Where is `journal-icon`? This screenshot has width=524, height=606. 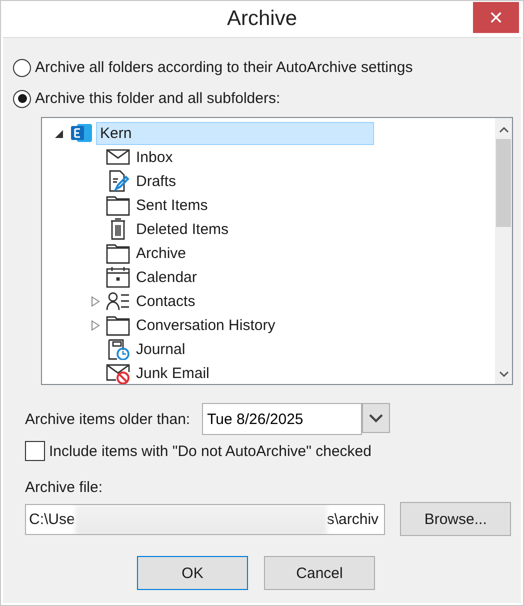 journal-icon is located at coordinates (118, 349).